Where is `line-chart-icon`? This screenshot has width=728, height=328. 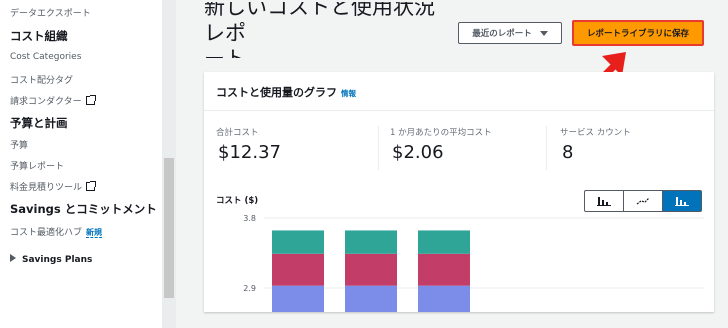
line-chart-icon is located at coordinates (643, 201).